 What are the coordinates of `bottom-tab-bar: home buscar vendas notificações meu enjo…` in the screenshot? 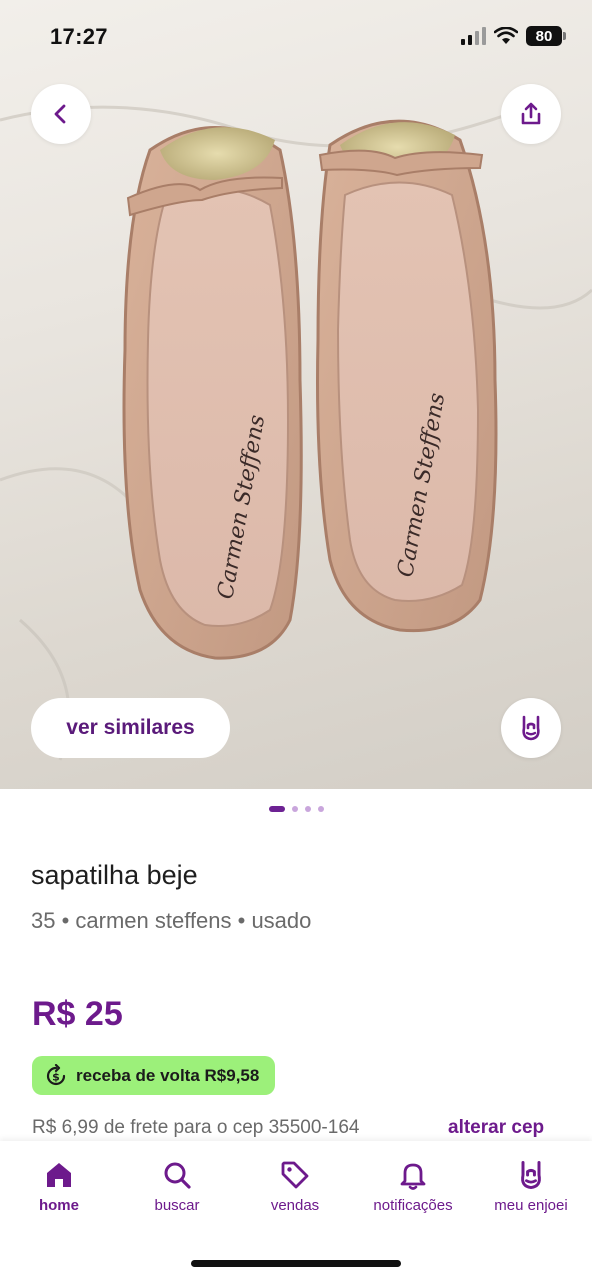 It's located at (296, 1210).